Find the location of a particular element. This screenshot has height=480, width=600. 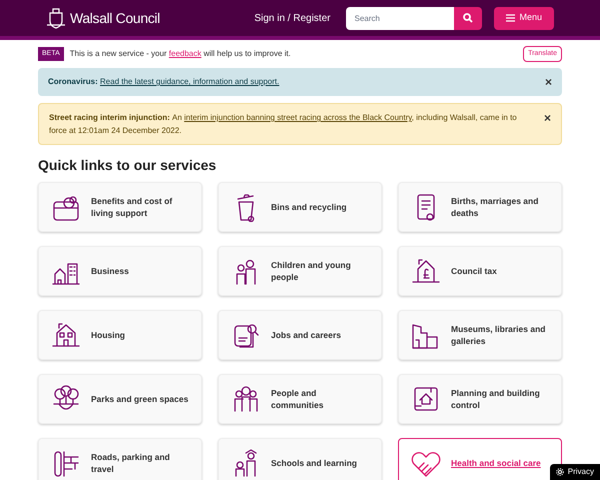

logo-text: Walsall Council is located at coordinates (115, 18).